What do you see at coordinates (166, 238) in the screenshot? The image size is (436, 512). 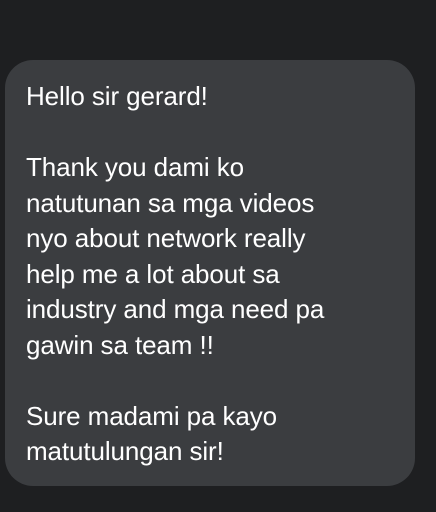 I see `body-line-3: nyo about network really` at bounding box center [166, 238].